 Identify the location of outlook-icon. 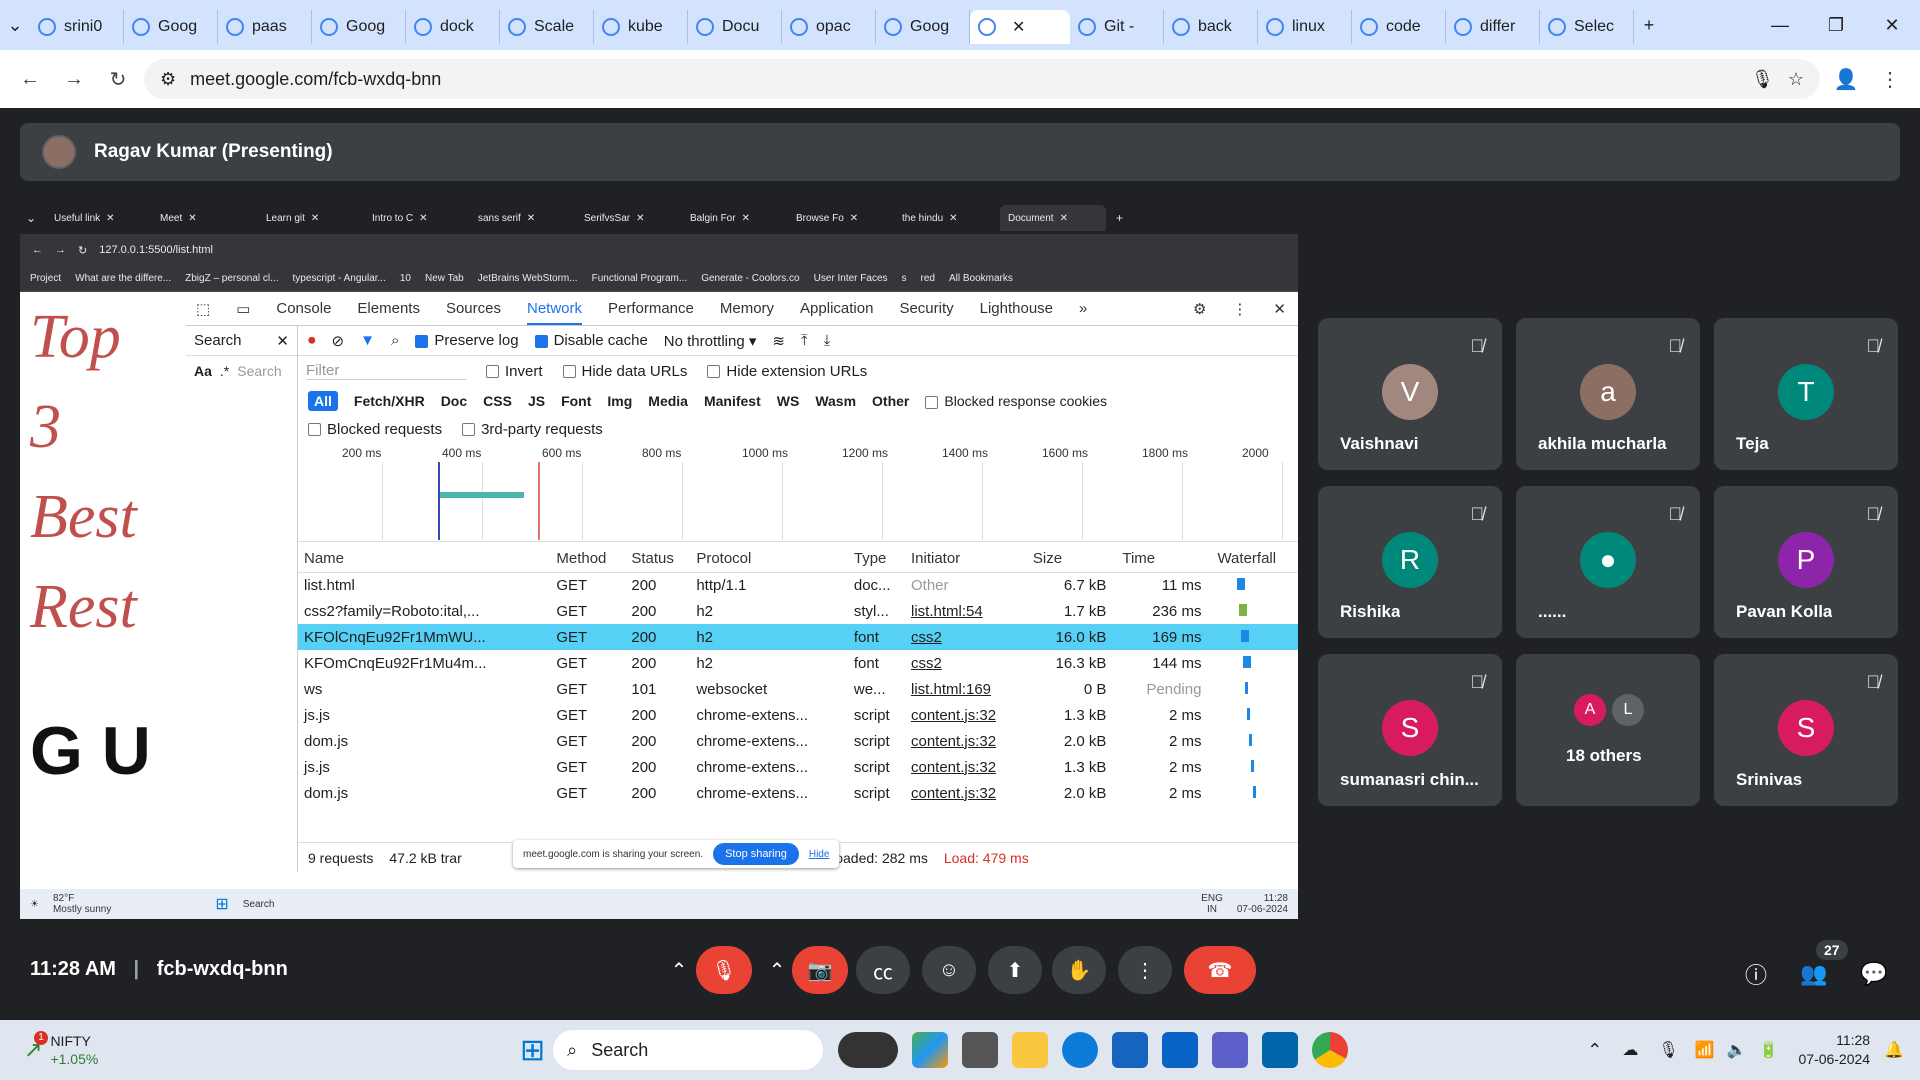
(1180, 1050).